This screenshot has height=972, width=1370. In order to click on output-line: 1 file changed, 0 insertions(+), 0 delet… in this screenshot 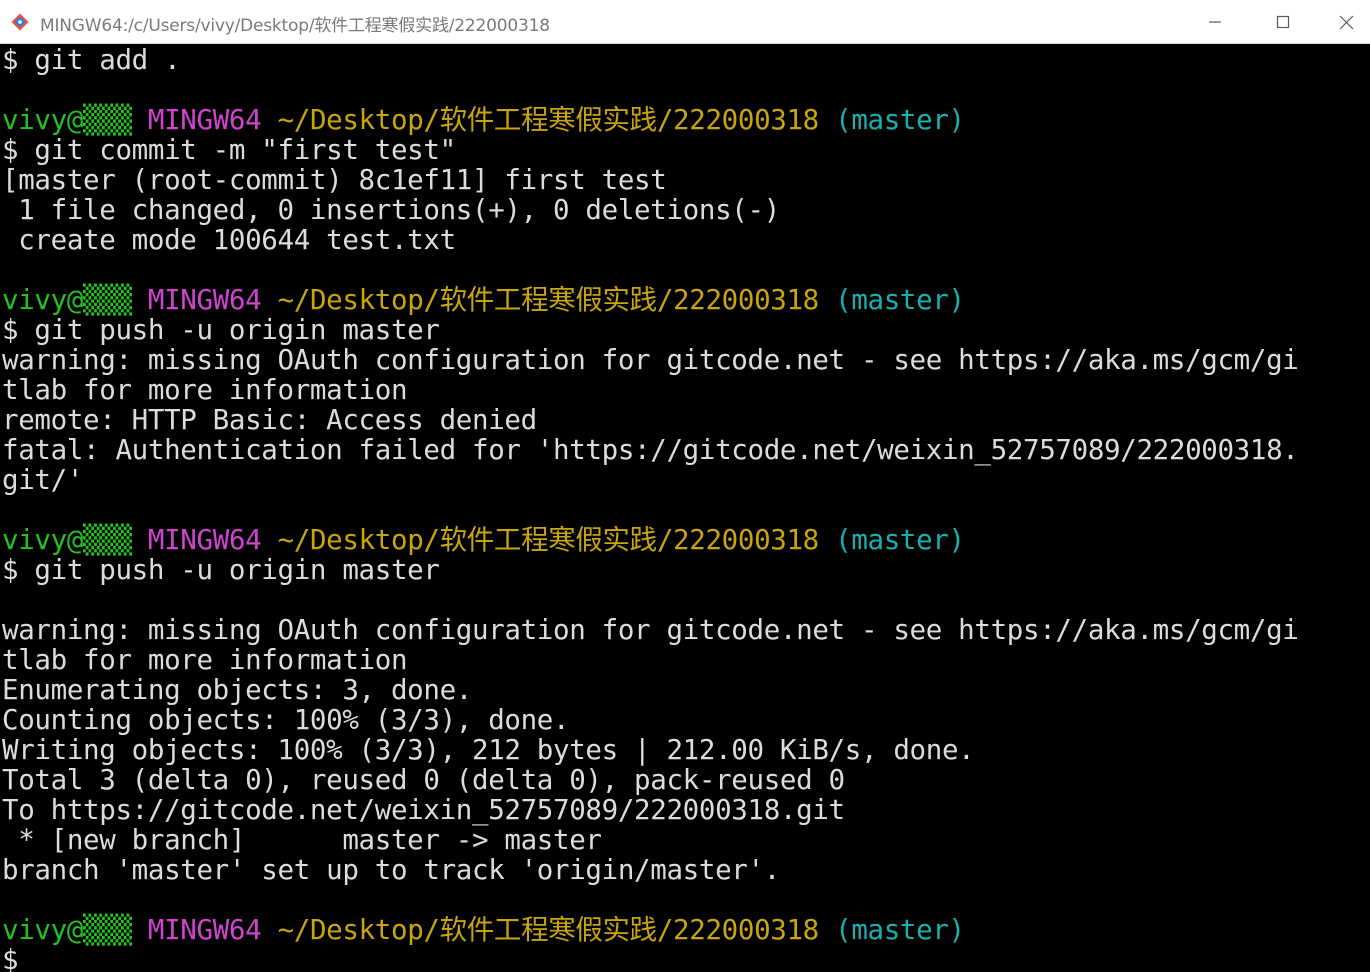, I will do `click(391, 210)`.